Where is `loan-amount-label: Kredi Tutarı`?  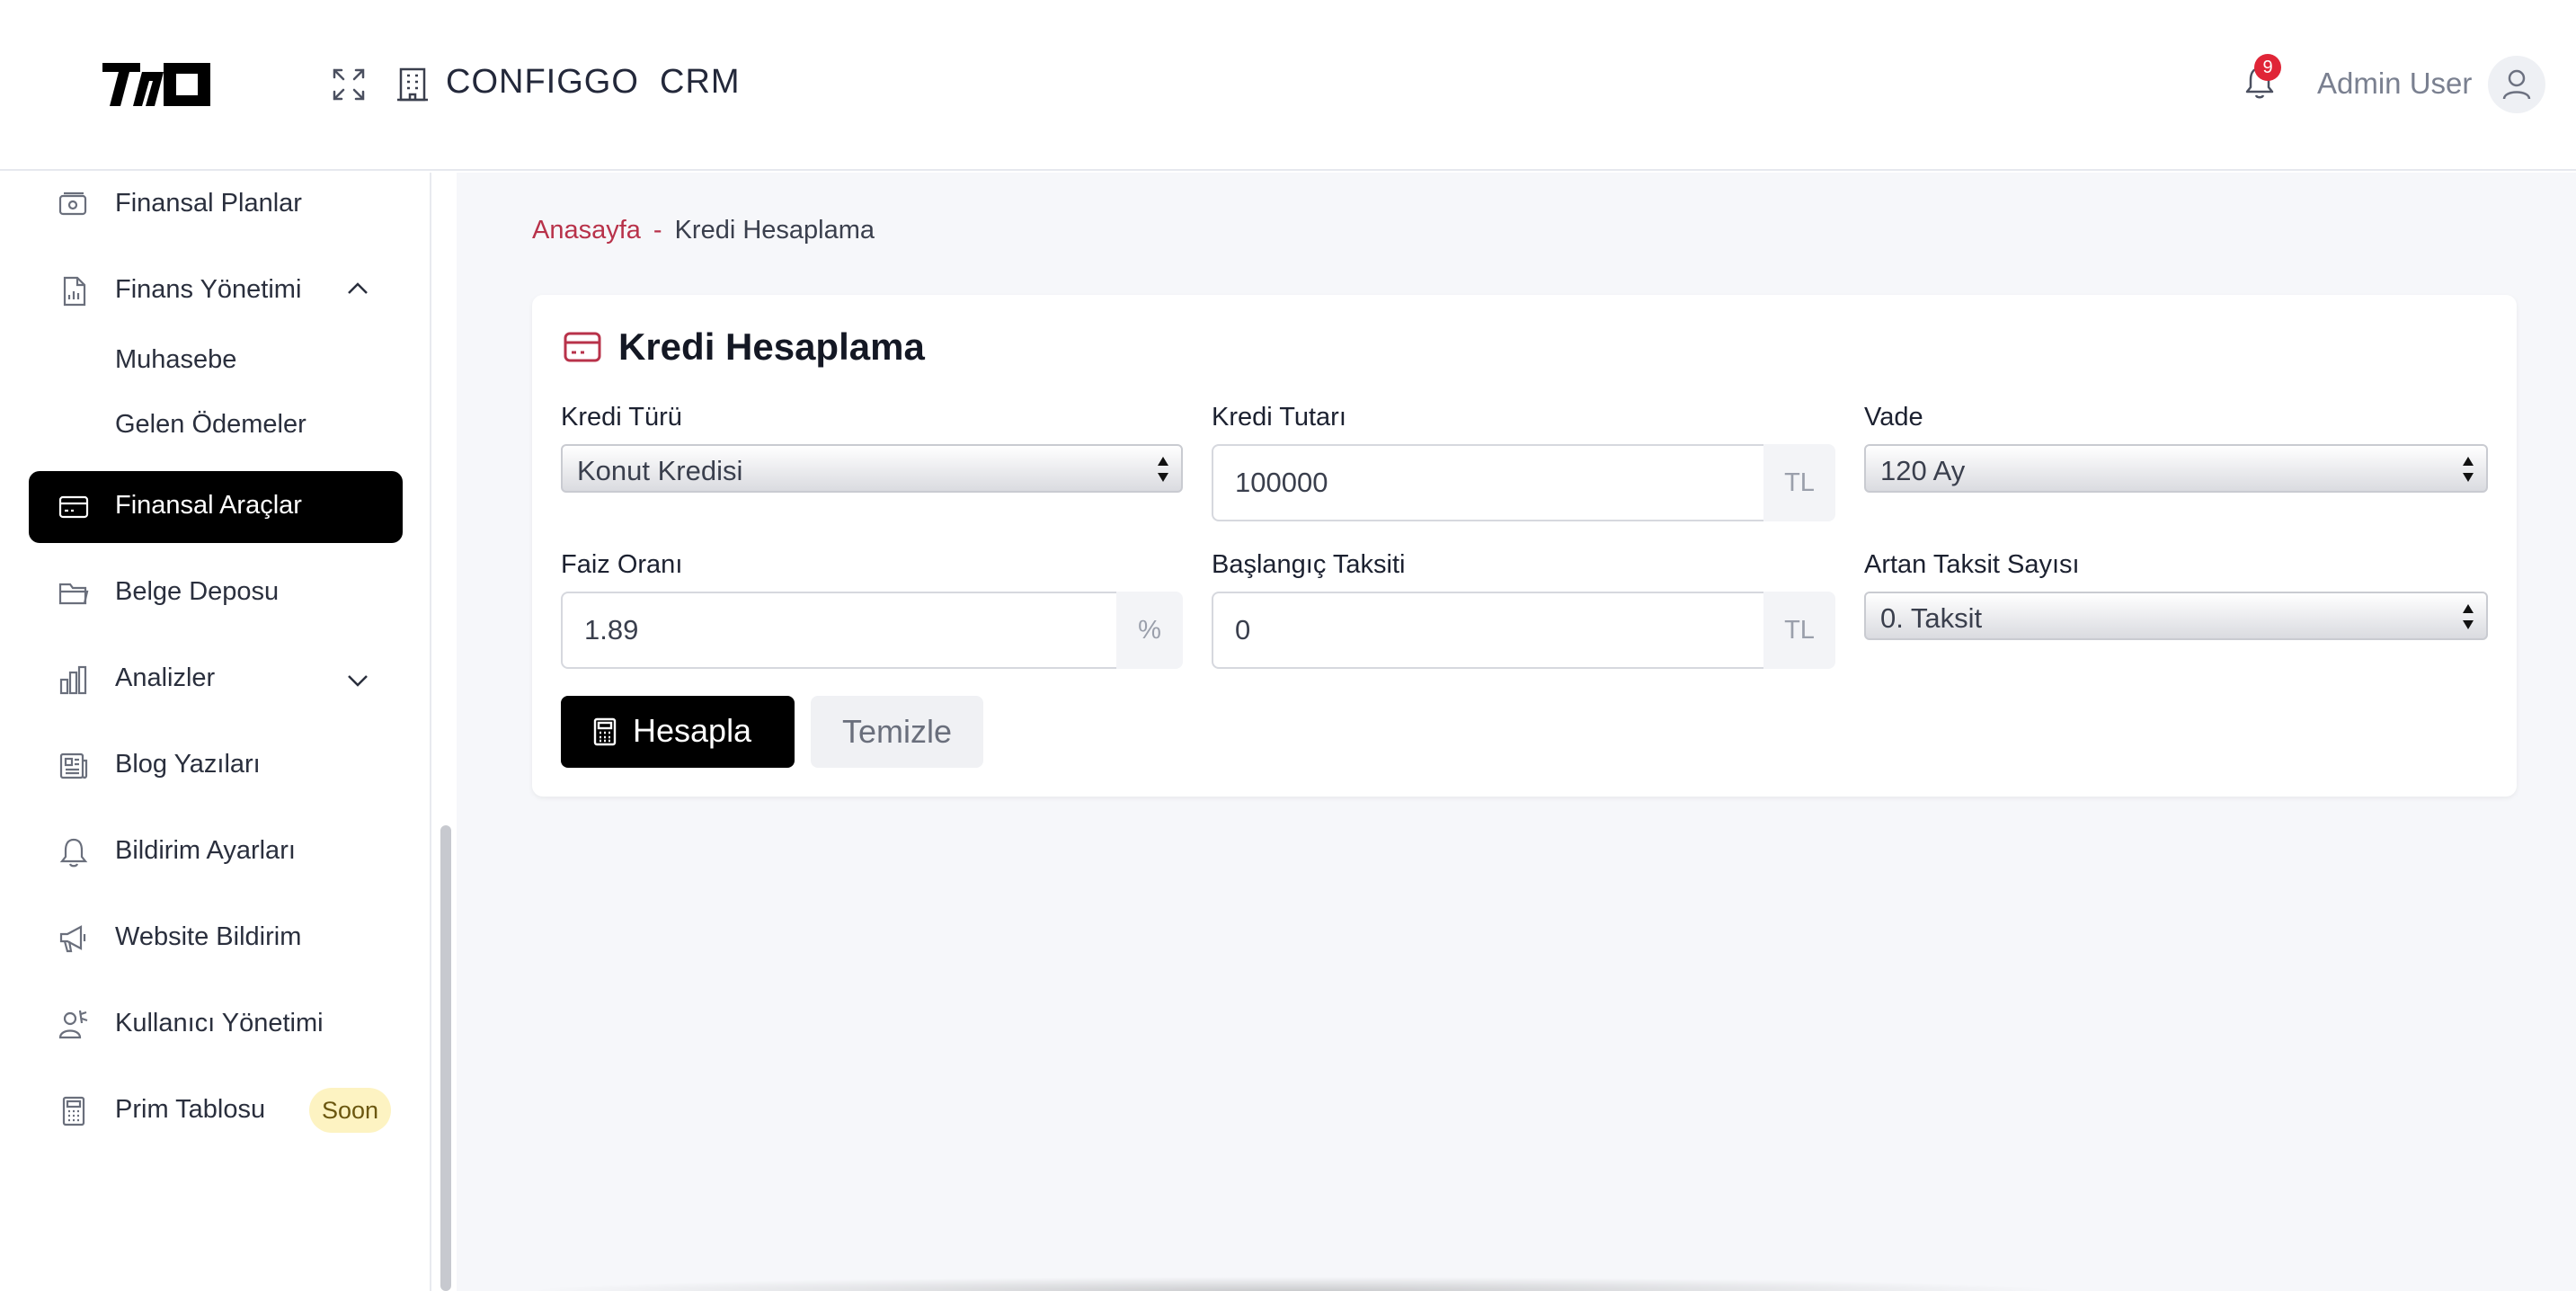 loan-amount-label: Kredi Tutarı is located at coordinates (1279, 417).